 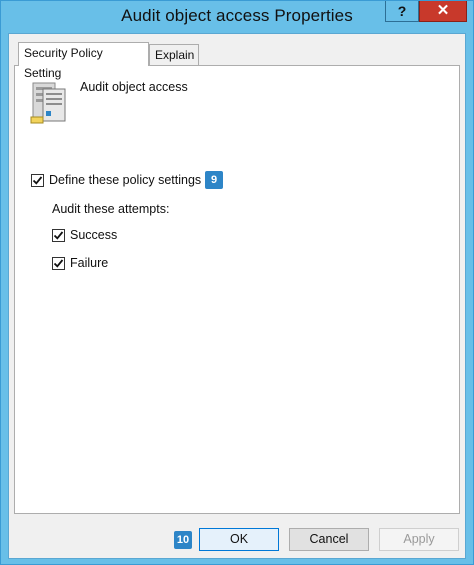 What do you see at coordinates (83, 61) in the screenshot?
I see `tab-security-policy-setting: Security Policy Setting` at bounding box center [83, 61].